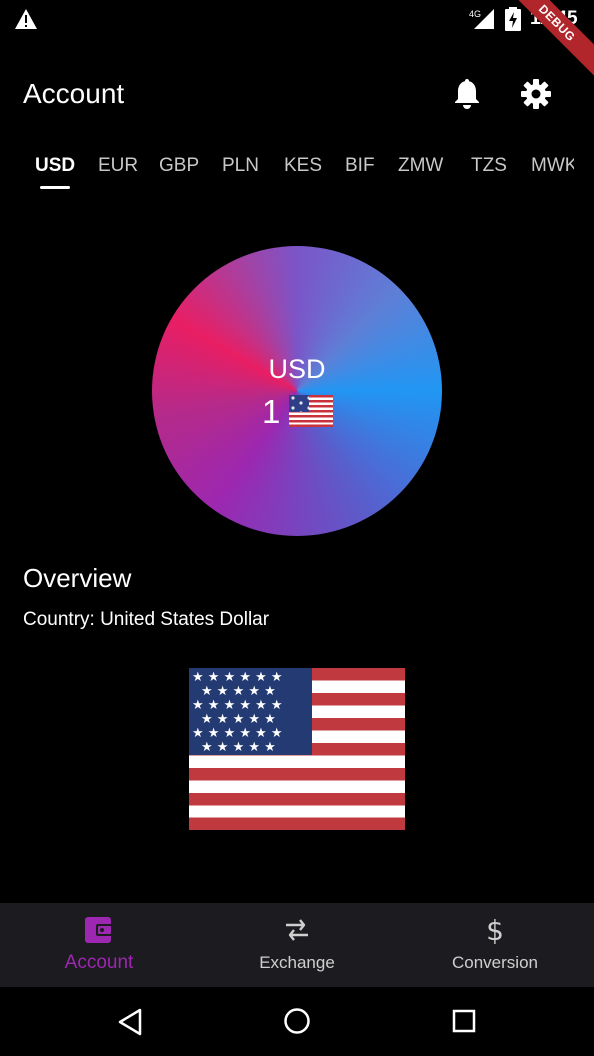 The height and width of the screenshot is (1056, 594). What do you see at coordinates (552, 166) in the screenshot?
I see `tab-mwk: MWK` at bounding box center [552, 166].